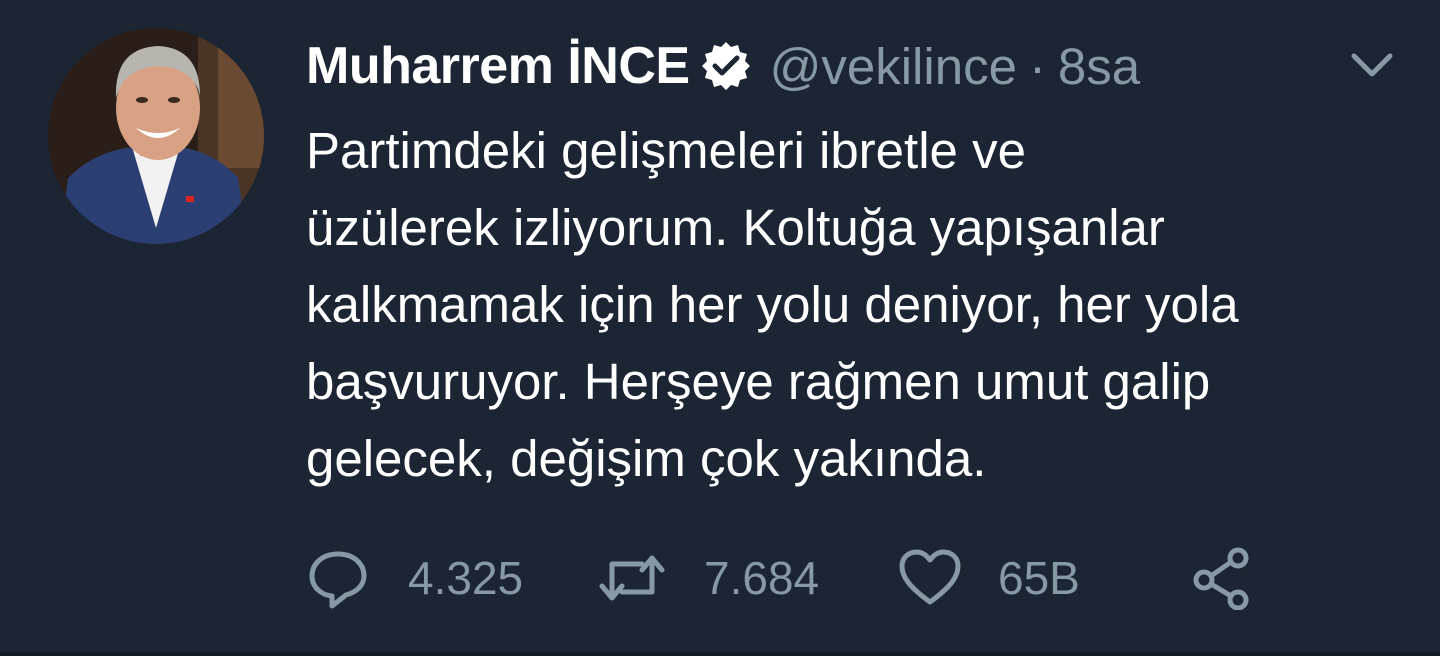 This screenshot has height=656, width=1440. Describe the element at coordinates (1039, 578) in the screenshot. I see `like-count: 65B` at that location.